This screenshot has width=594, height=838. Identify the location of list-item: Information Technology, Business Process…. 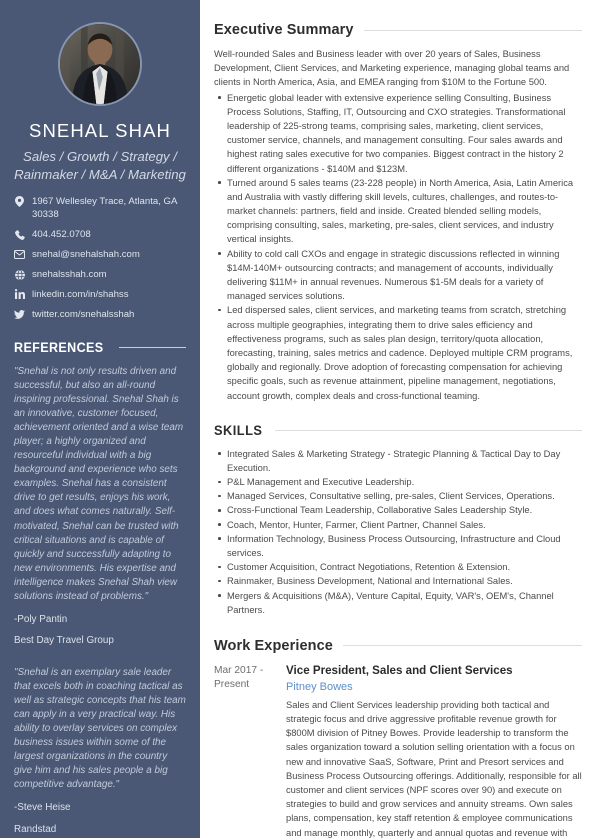
(398, 546).